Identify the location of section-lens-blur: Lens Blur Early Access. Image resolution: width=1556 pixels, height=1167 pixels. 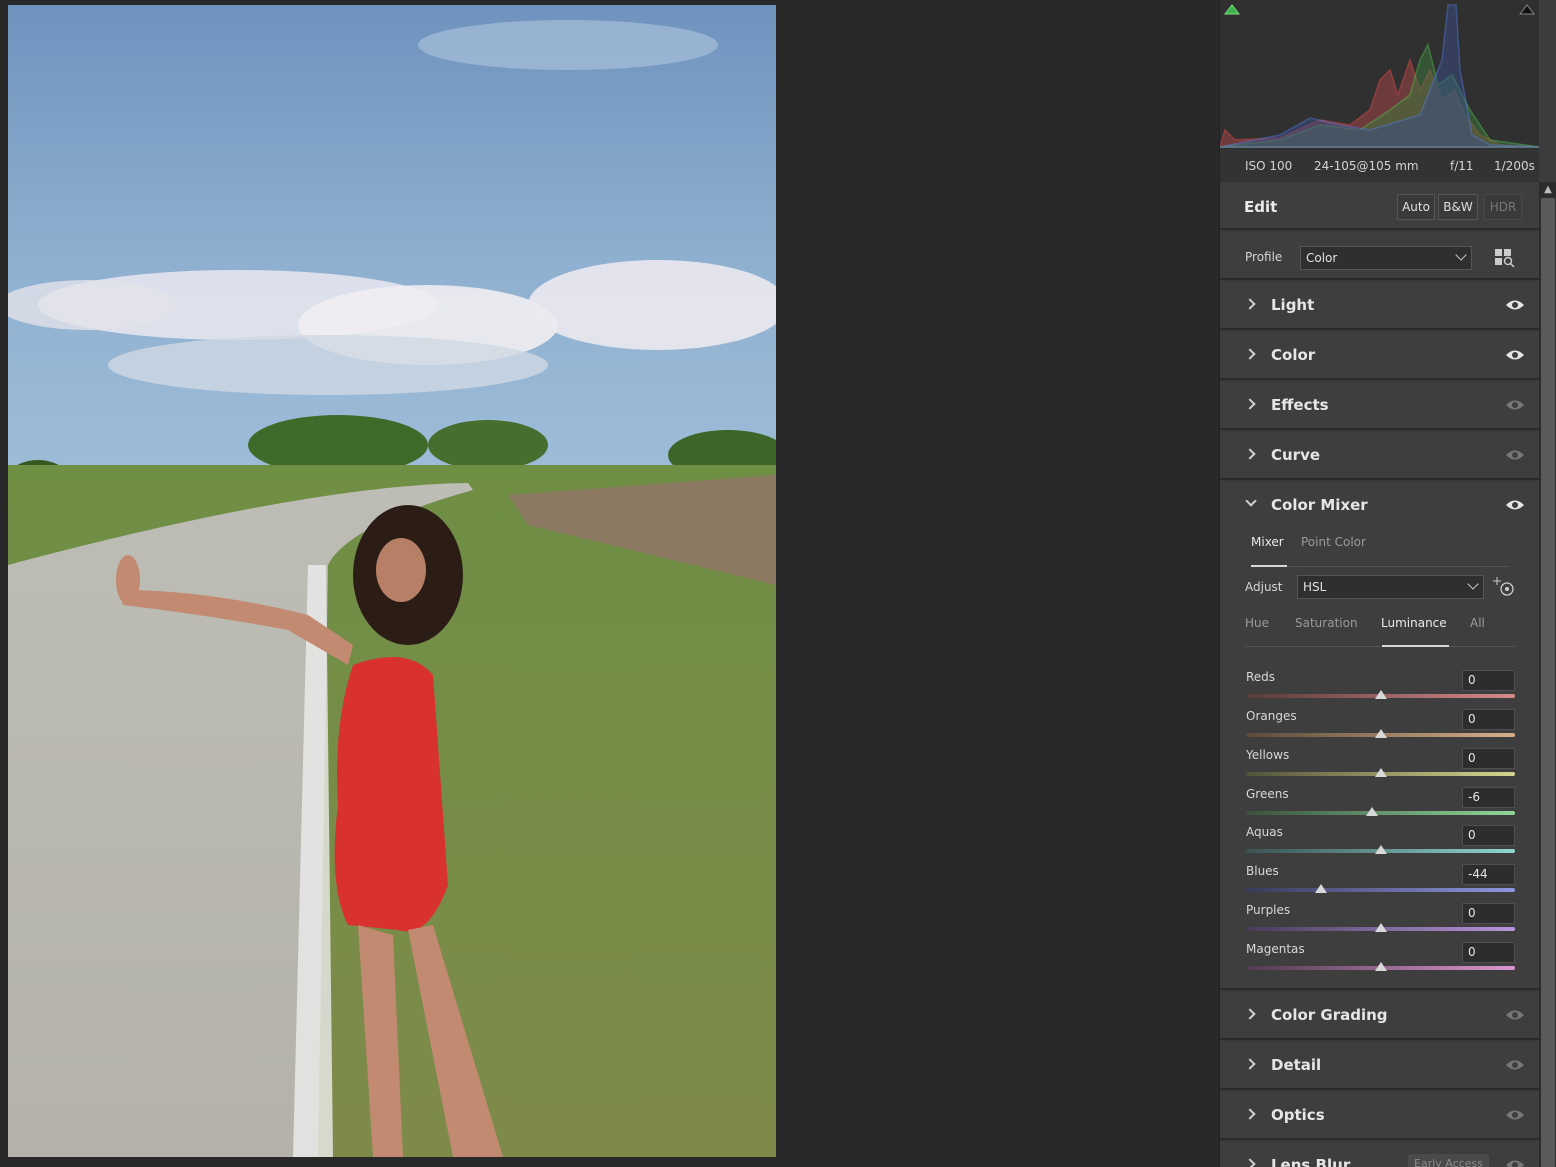
(1379, 1154).